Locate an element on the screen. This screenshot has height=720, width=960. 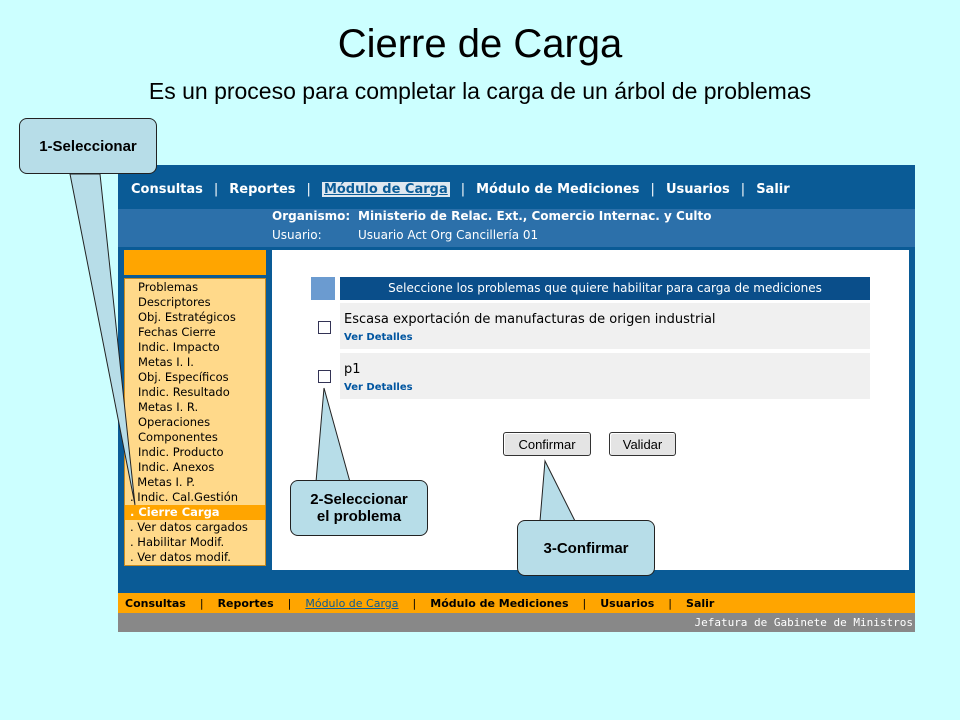
callout-step-2: 2-Seleccionar el problema is located at coordinates (359, 508).